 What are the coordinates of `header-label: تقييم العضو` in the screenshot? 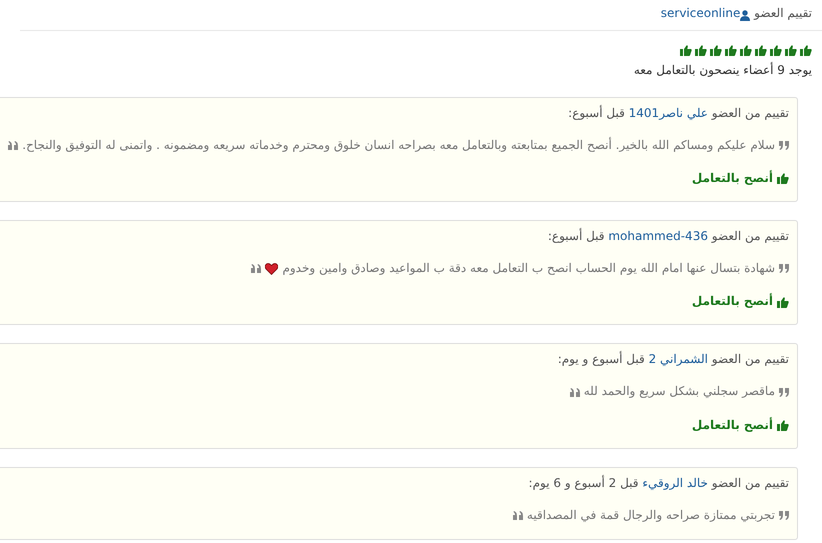 It's located at (782, 13).